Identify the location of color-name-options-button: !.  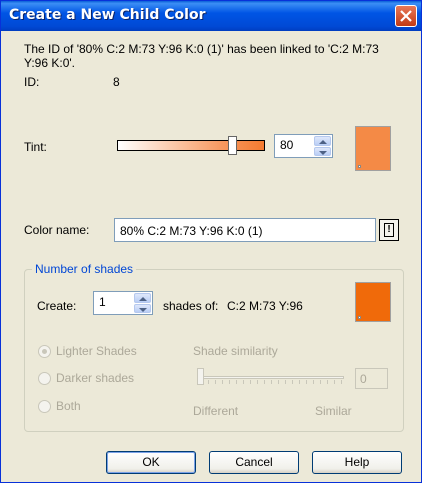
(389, 230).